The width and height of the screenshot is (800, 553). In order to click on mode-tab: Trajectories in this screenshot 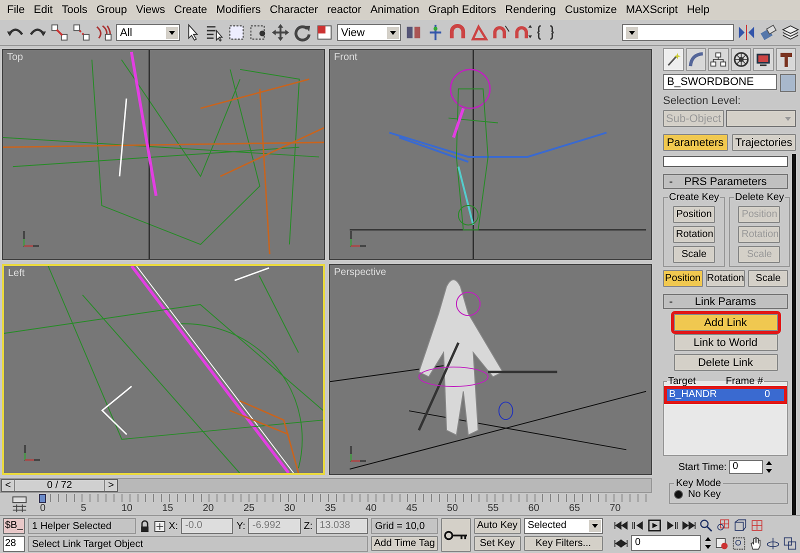, I will do `click(764, 142)`.